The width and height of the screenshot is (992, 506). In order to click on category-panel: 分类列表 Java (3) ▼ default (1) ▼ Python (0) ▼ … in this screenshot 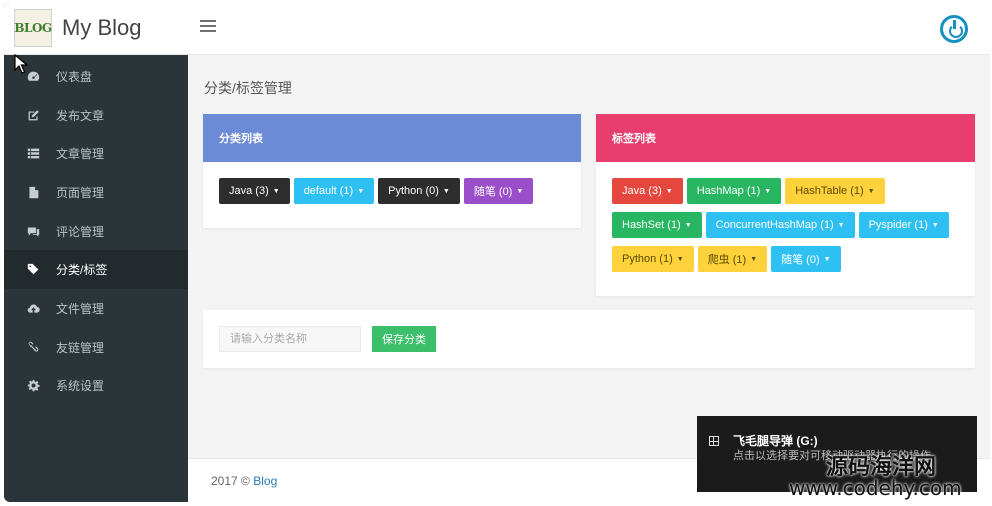, I will do `click(392, 171)`.